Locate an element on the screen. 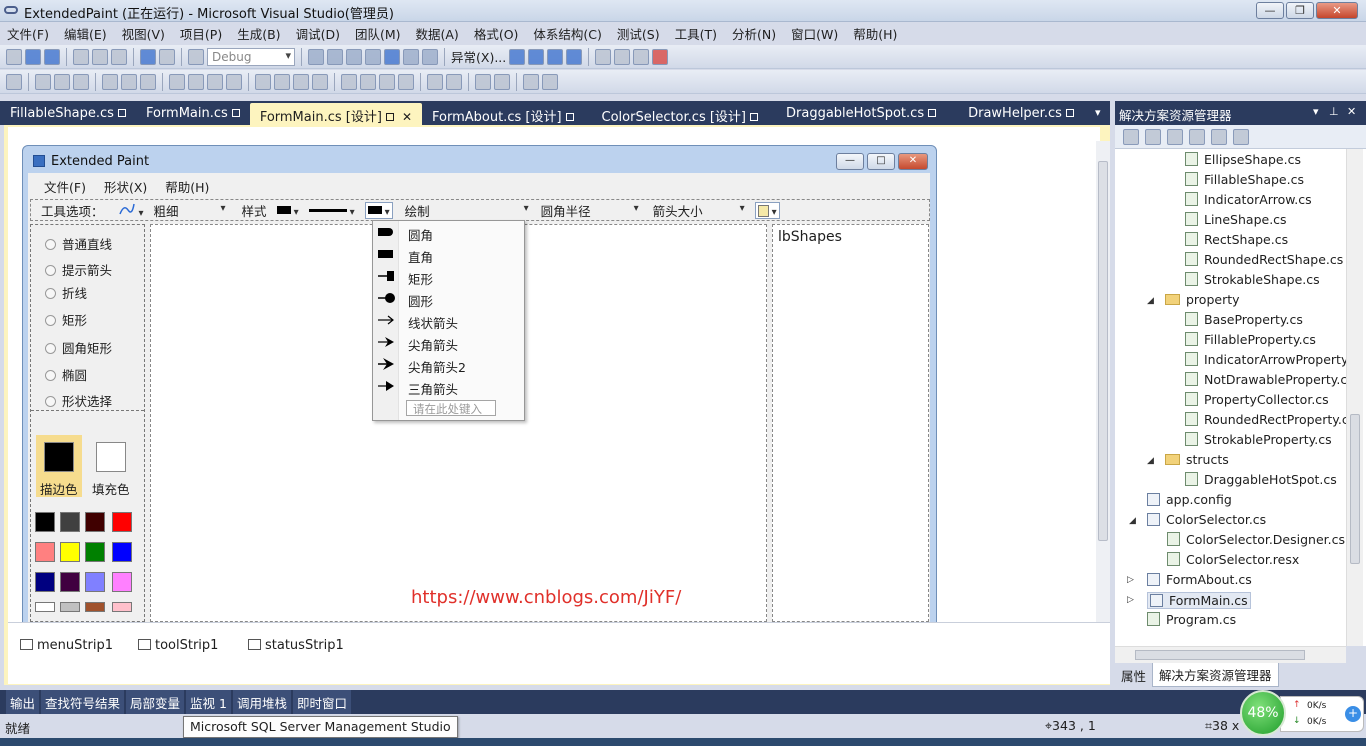  tab-properties: 属性 is located at coordinates (1133, 675).